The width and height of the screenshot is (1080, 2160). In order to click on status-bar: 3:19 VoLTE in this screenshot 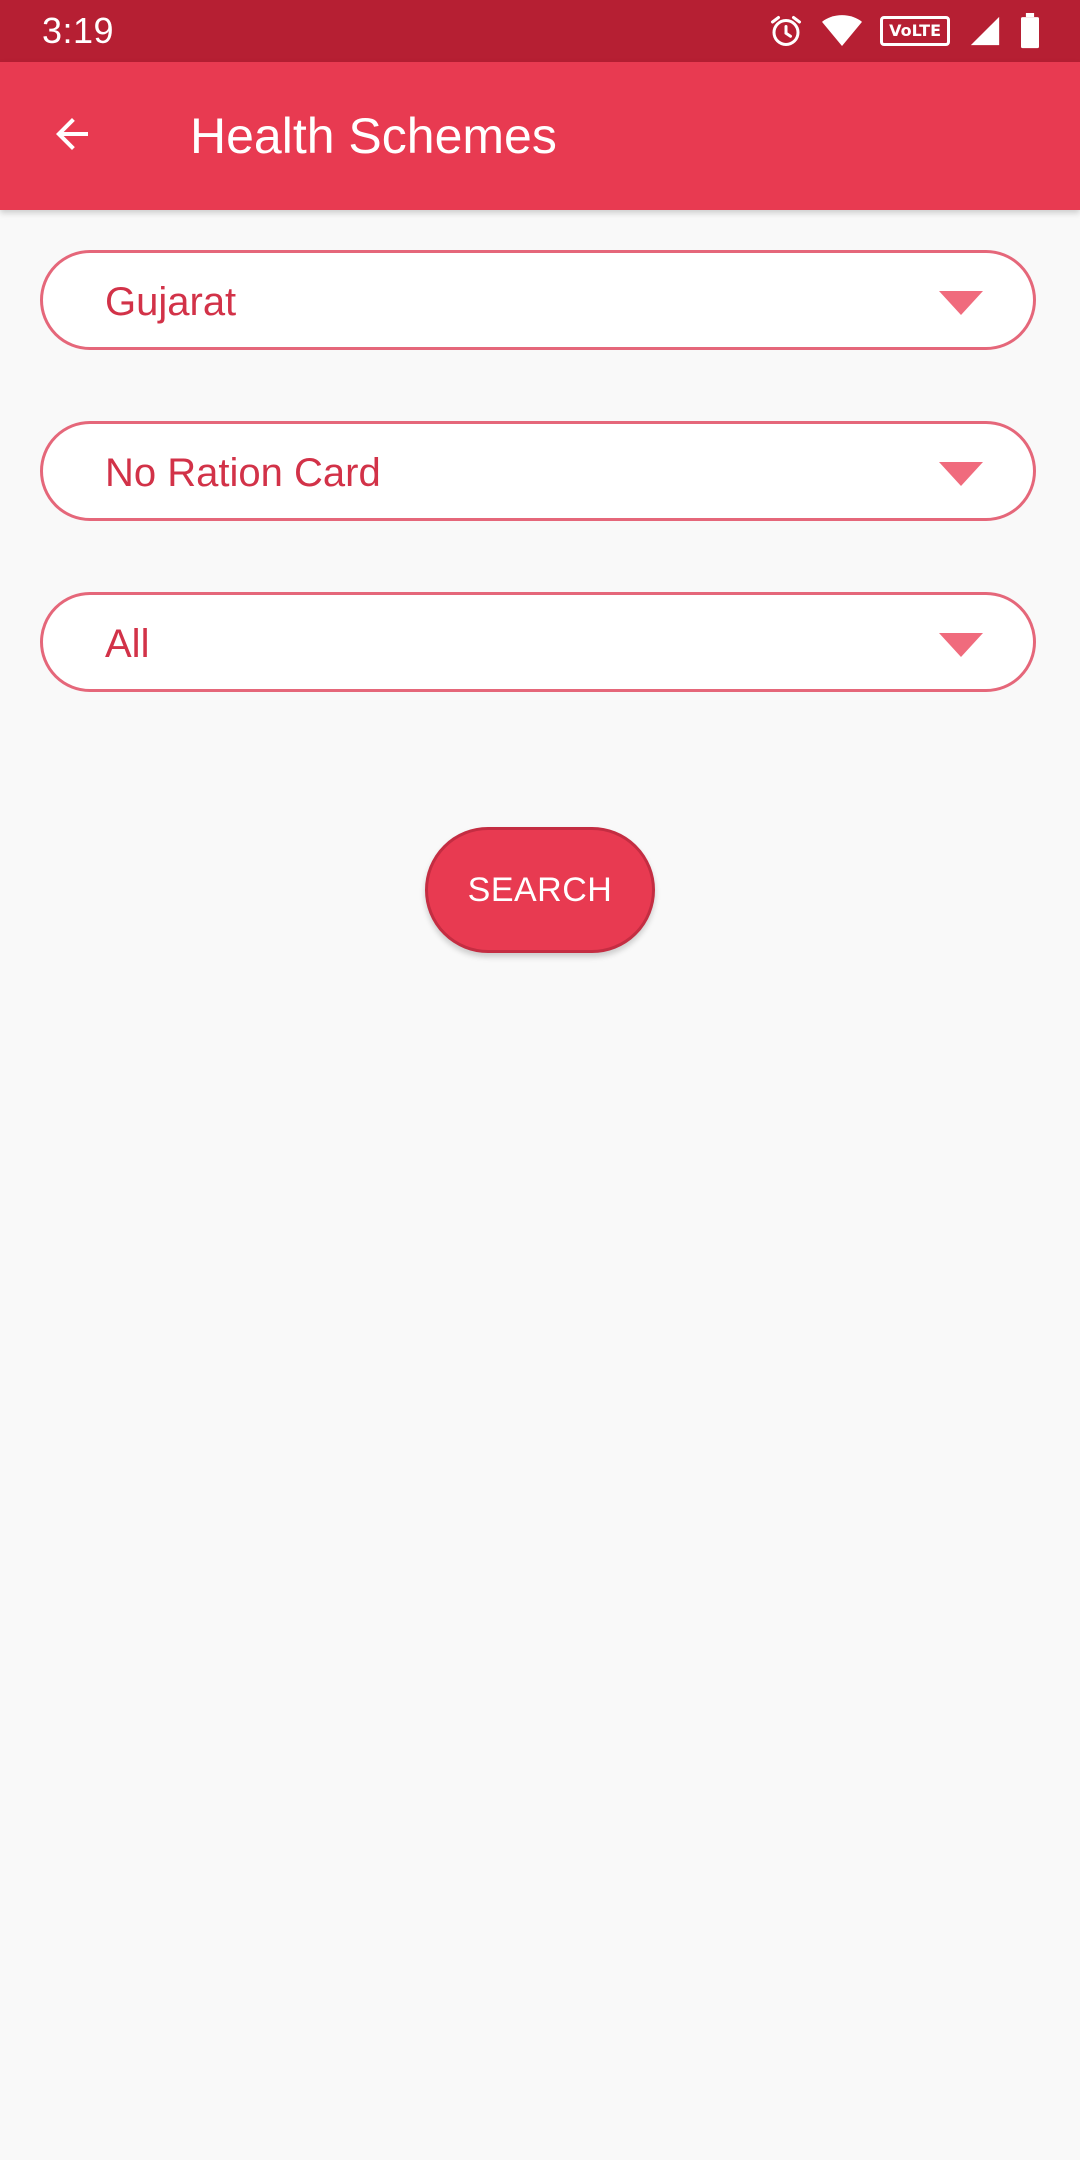, I will do `click(540, 31)`.